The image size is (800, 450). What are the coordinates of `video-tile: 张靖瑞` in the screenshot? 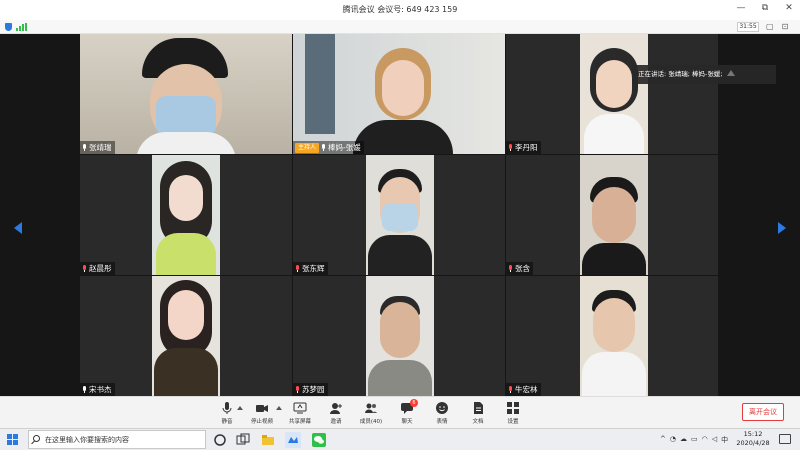 It's located at (186, 94).